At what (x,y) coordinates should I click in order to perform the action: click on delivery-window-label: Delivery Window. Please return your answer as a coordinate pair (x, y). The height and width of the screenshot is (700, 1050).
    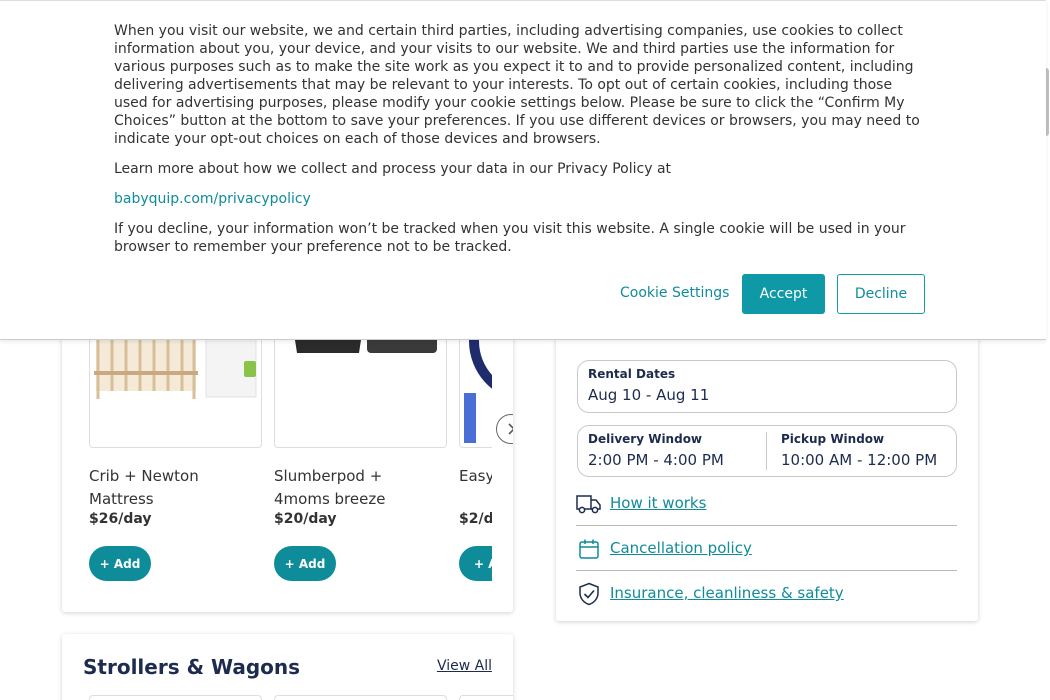
    Looking at the image, I should click on (645, 439).